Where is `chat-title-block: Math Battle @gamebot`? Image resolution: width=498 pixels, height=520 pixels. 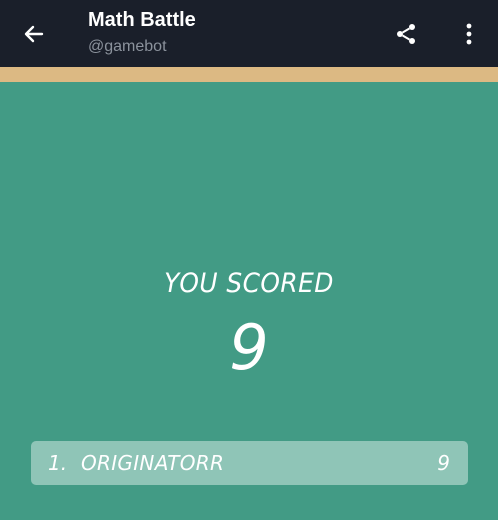
chat-title-block: Math Battle @gamebot is located at coordinates (142, 32).